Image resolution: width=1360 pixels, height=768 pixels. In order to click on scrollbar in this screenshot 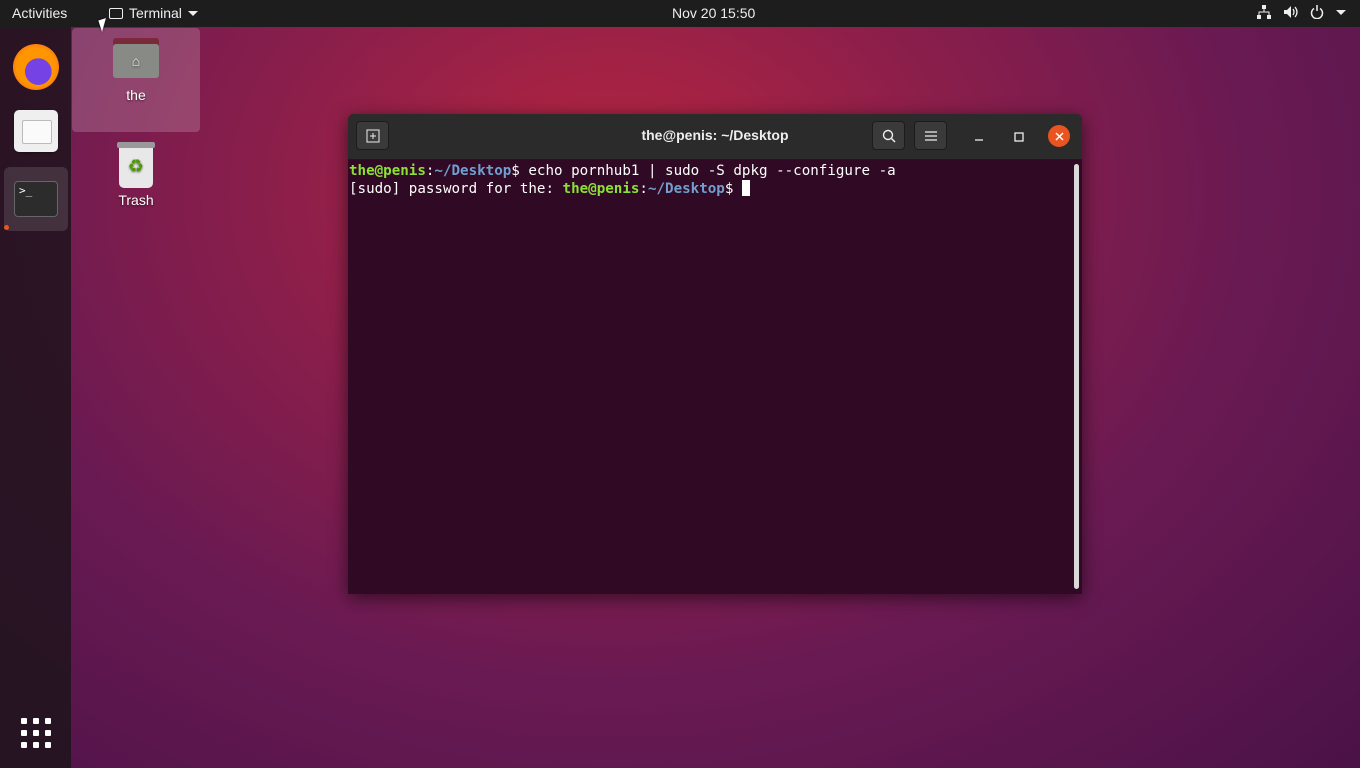, I will do `click(1076, 376)`.